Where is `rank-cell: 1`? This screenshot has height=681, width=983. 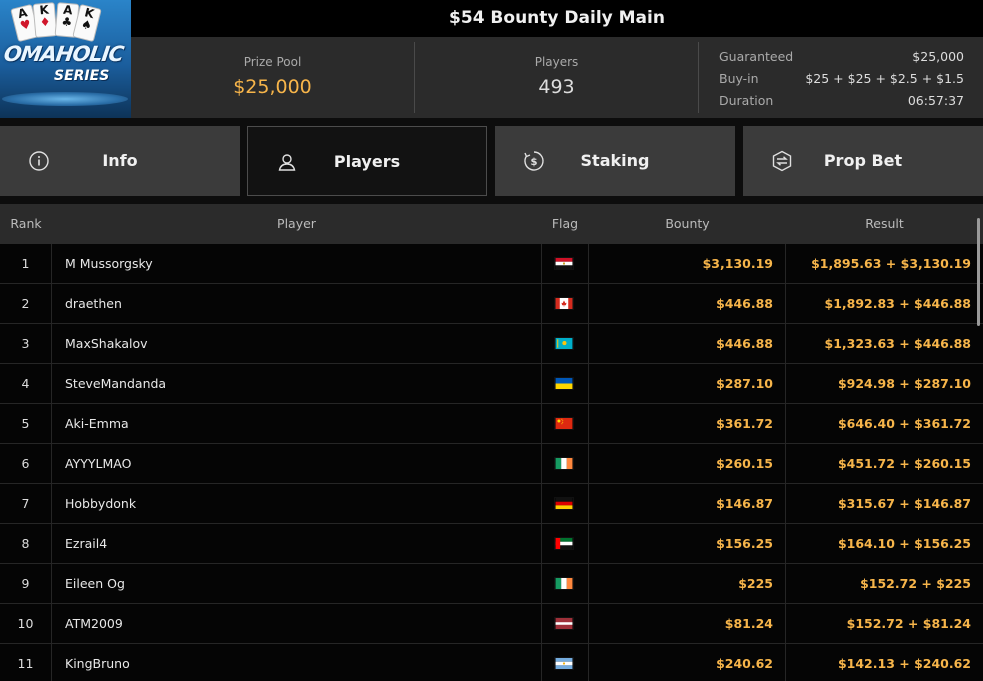 rank-cell: 1 is located at coordinates (26, 264).